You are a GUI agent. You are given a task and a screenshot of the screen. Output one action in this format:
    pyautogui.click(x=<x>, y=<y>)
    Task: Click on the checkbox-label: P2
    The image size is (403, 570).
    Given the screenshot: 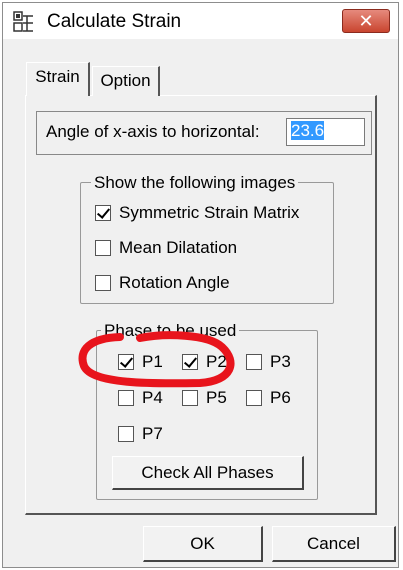 What is the action you would take?
    pyautogui.click(x=216, y=361)
    